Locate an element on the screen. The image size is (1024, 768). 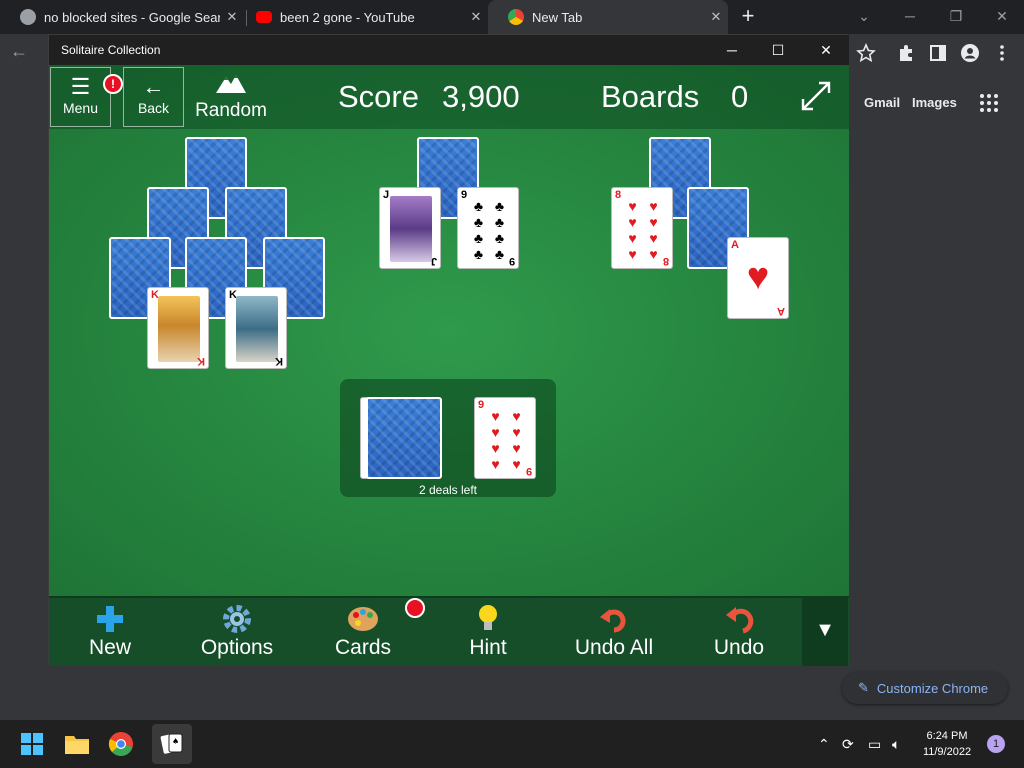
sync-icon: ⟳ is located at coordinates (848, 744).